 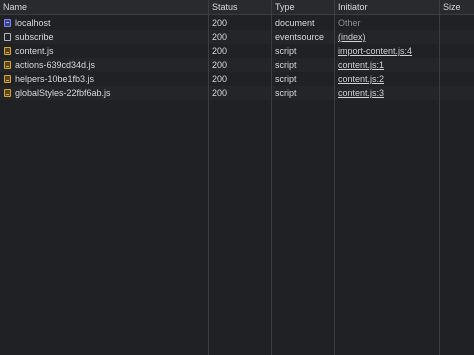 I want to click on document-icon, so click(x=7, y=23).